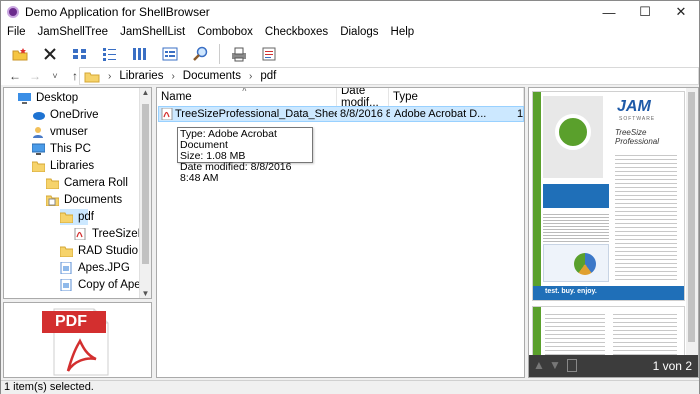 Image resolution: width=700 pixels, height=394 pixels. Describe the element at coordinates (15, 76) in the screenshot. I see `back-arrow-icon: ←` at that location.